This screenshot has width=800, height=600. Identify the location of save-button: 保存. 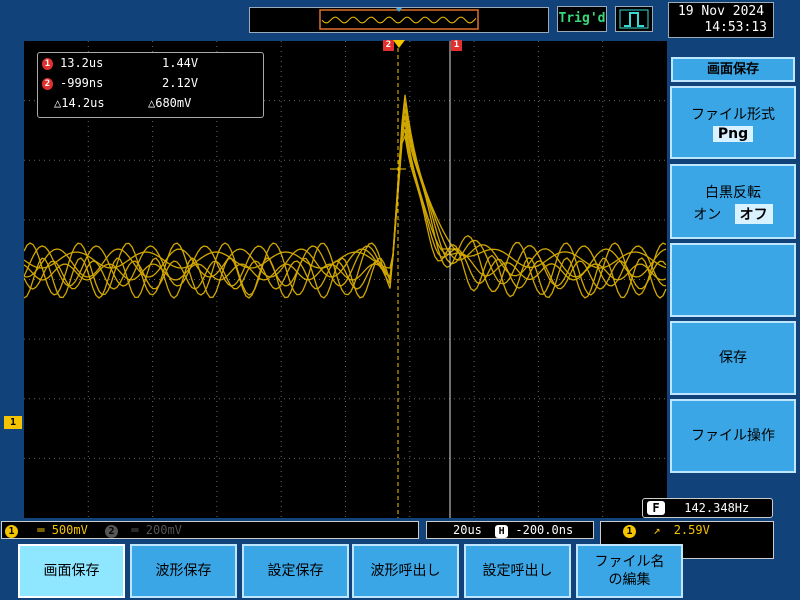
(733, 358).